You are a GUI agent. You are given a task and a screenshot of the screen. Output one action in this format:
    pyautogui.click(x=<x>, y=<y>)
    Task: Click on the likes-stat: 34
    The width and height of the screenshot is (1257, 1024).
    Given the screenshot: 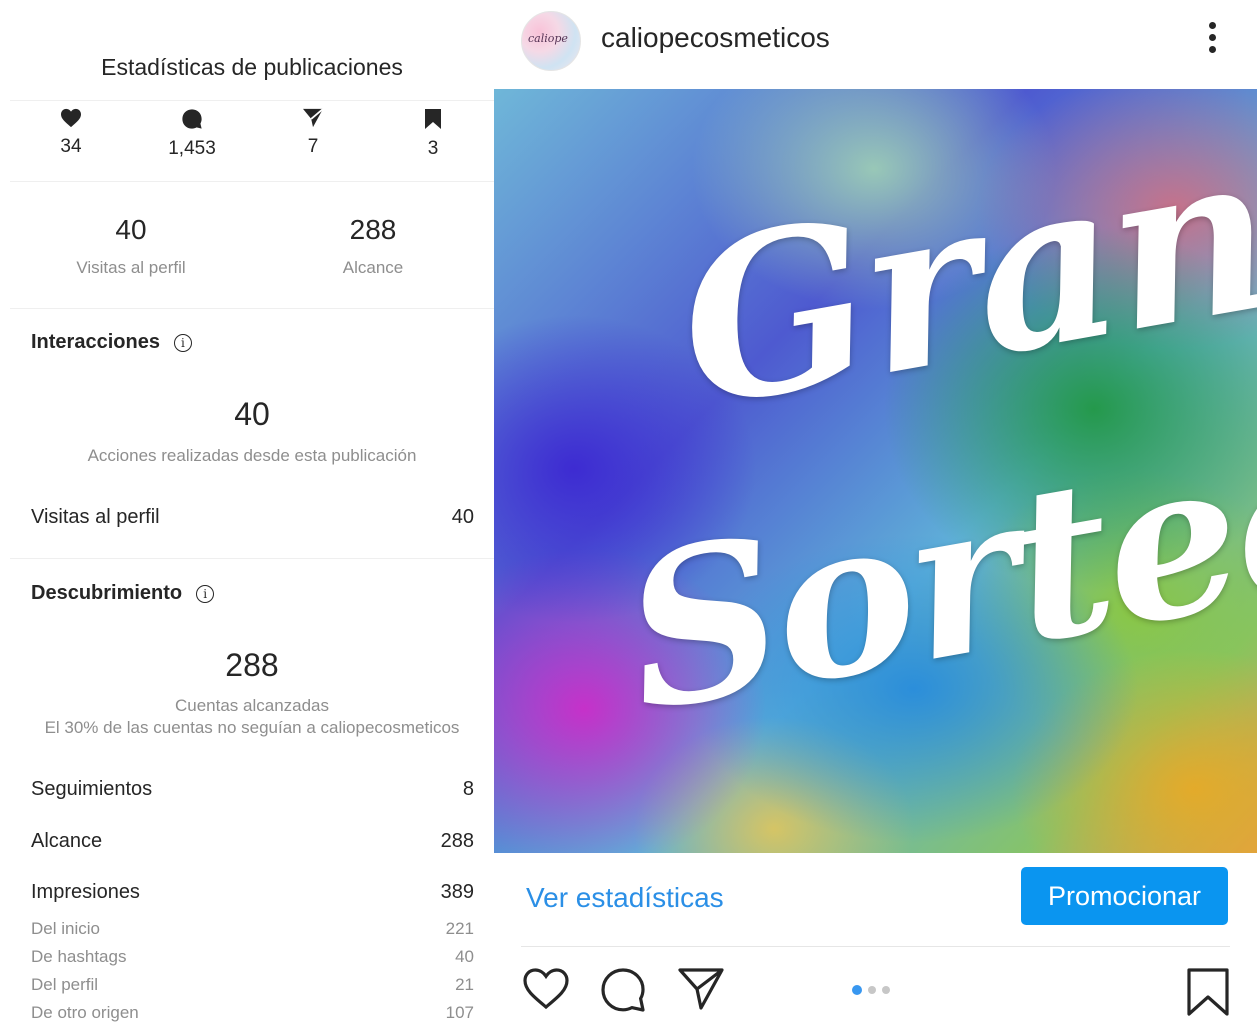 What is the action you would take?
    pyautogui.click(x=71, y=133)
    